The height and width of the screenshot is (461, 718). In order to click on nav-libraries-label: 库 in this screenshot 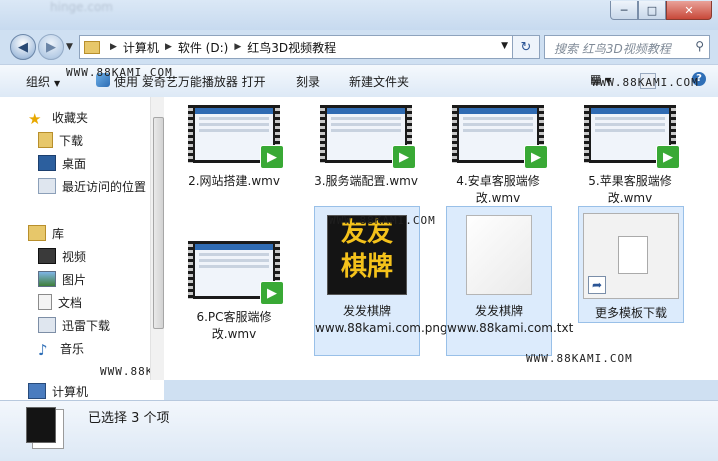, I will do `click(58, 233)`.